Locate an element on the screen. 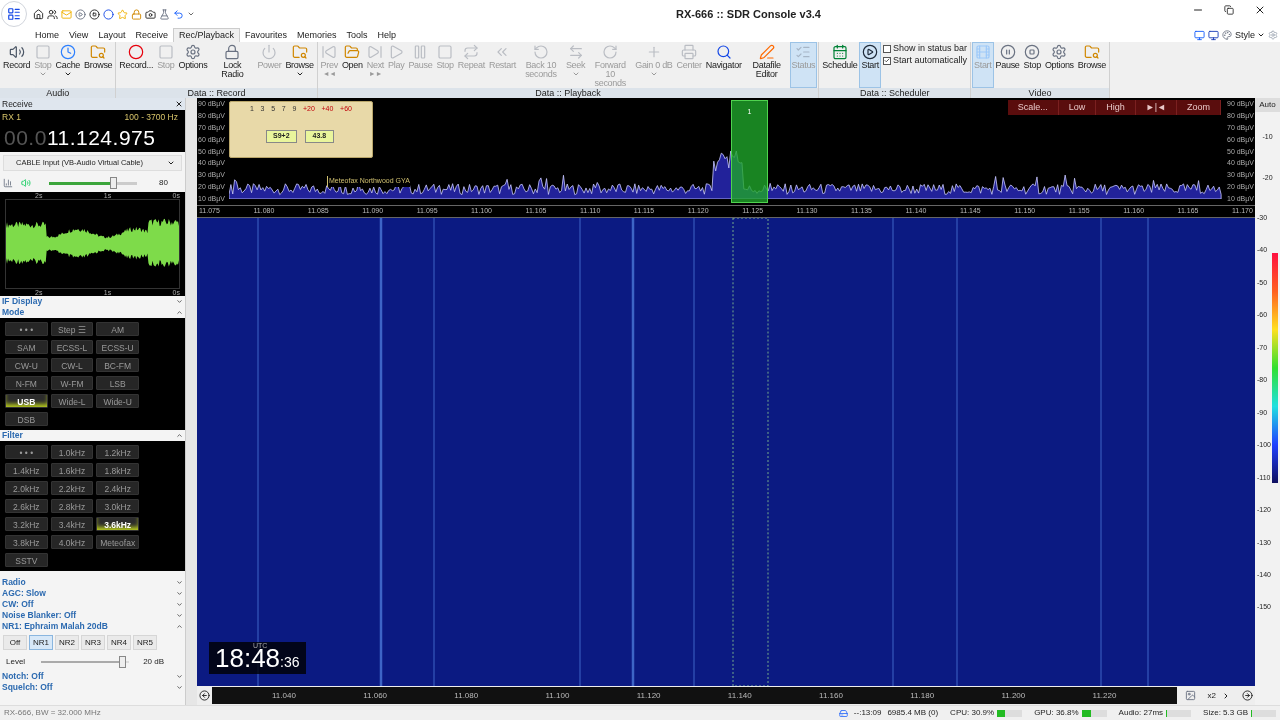 The width and height of the screenshot is (1280, 720). mode-button: Meteofax is located at coordinates (117, 542).